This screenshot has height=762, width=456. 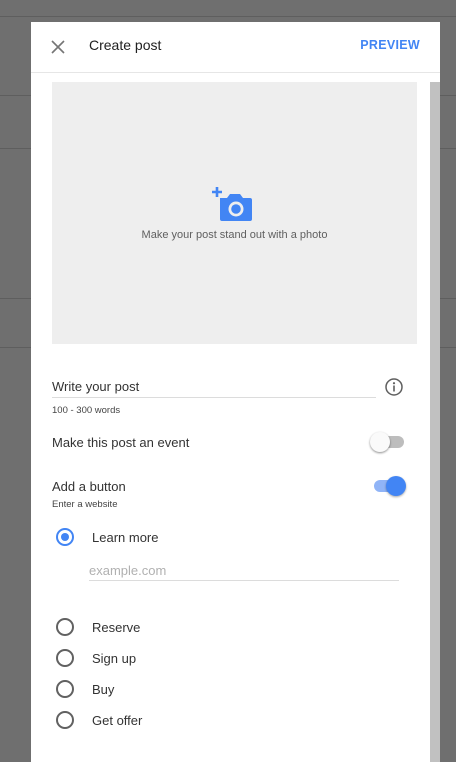 I want to click on radio-label: Learn more, so click(x=125, y=537).